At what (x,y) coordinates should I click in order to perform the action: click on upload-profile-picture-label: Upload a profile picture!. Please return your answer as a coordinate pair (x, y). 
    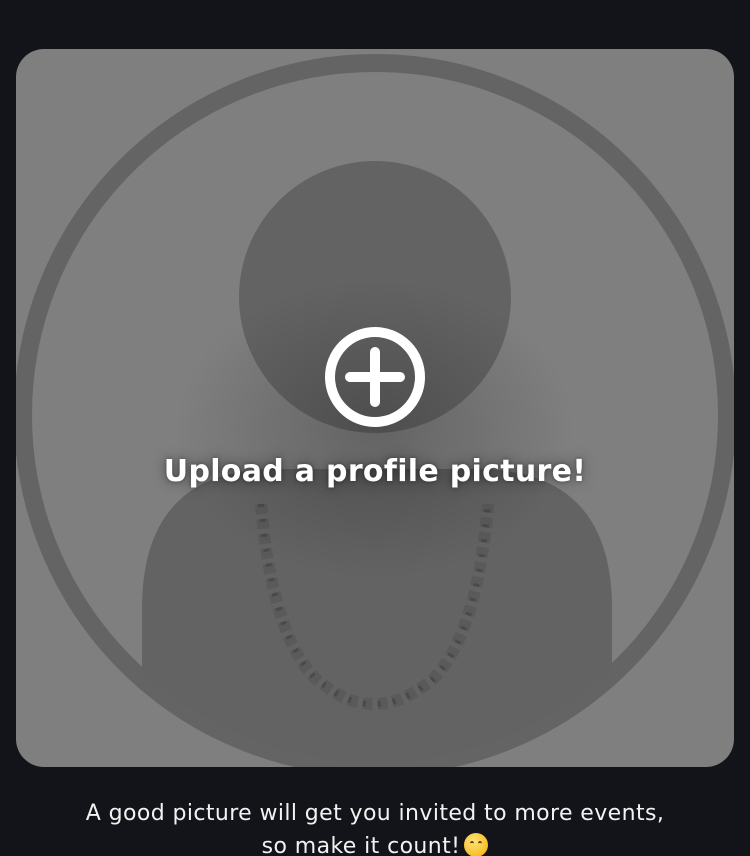
    Looking at the image, I should click on (375, 471).